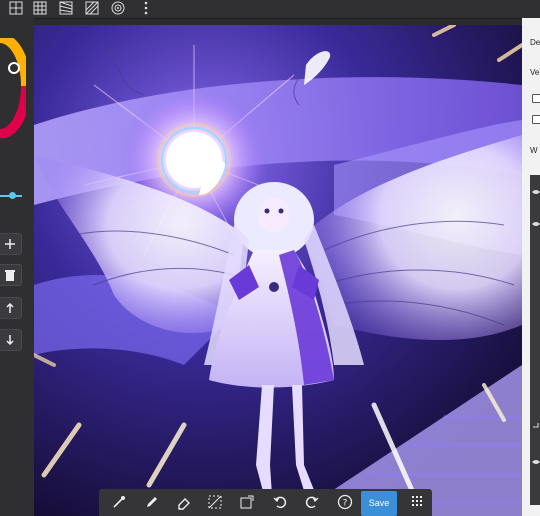 Image resolution: width=540 pixels, height=516 pixels. What do you see at coordinates (11, 195) in the screenshot?
I see `size-slider` at bounding box center [11, 195].